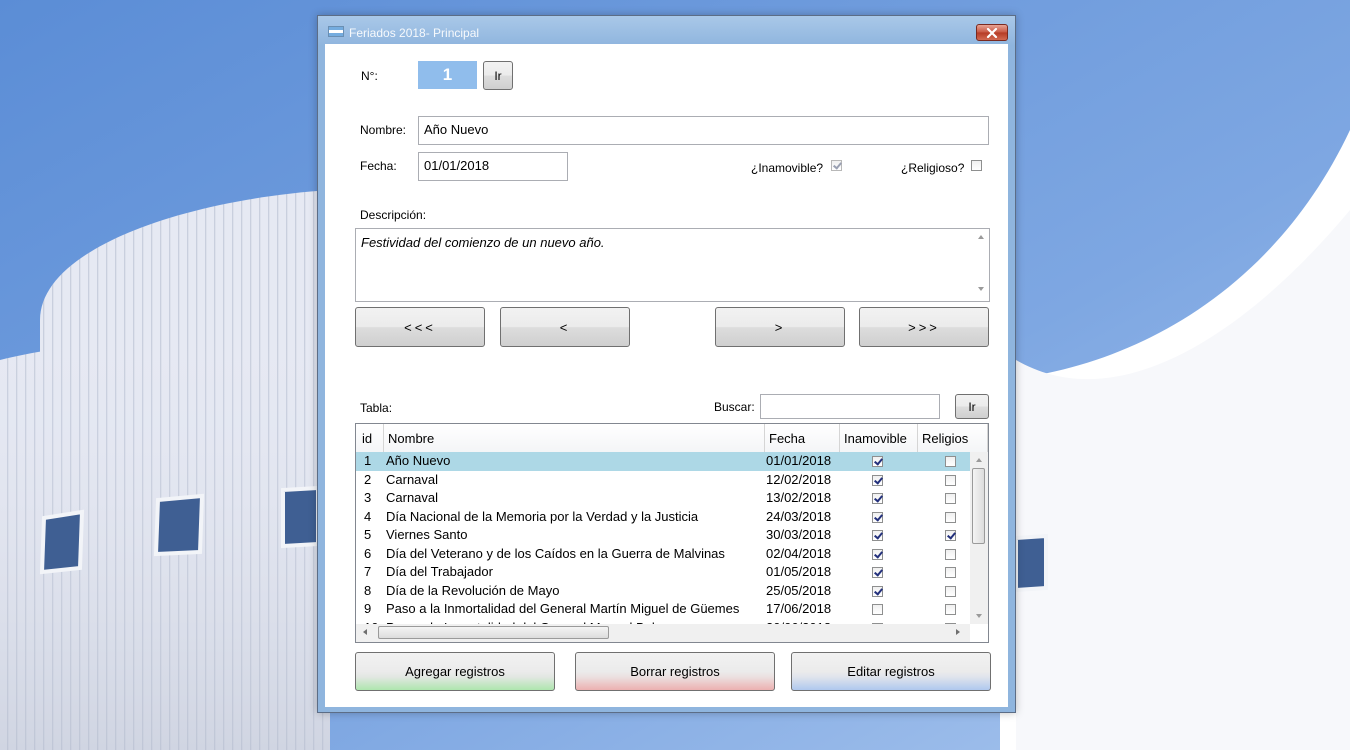 The width and height of the screenshot is (1350, 750). What do you see at coordinates (336, 31) in the screenshot?
I see `flag-icon` at bounding box center [336, 31].